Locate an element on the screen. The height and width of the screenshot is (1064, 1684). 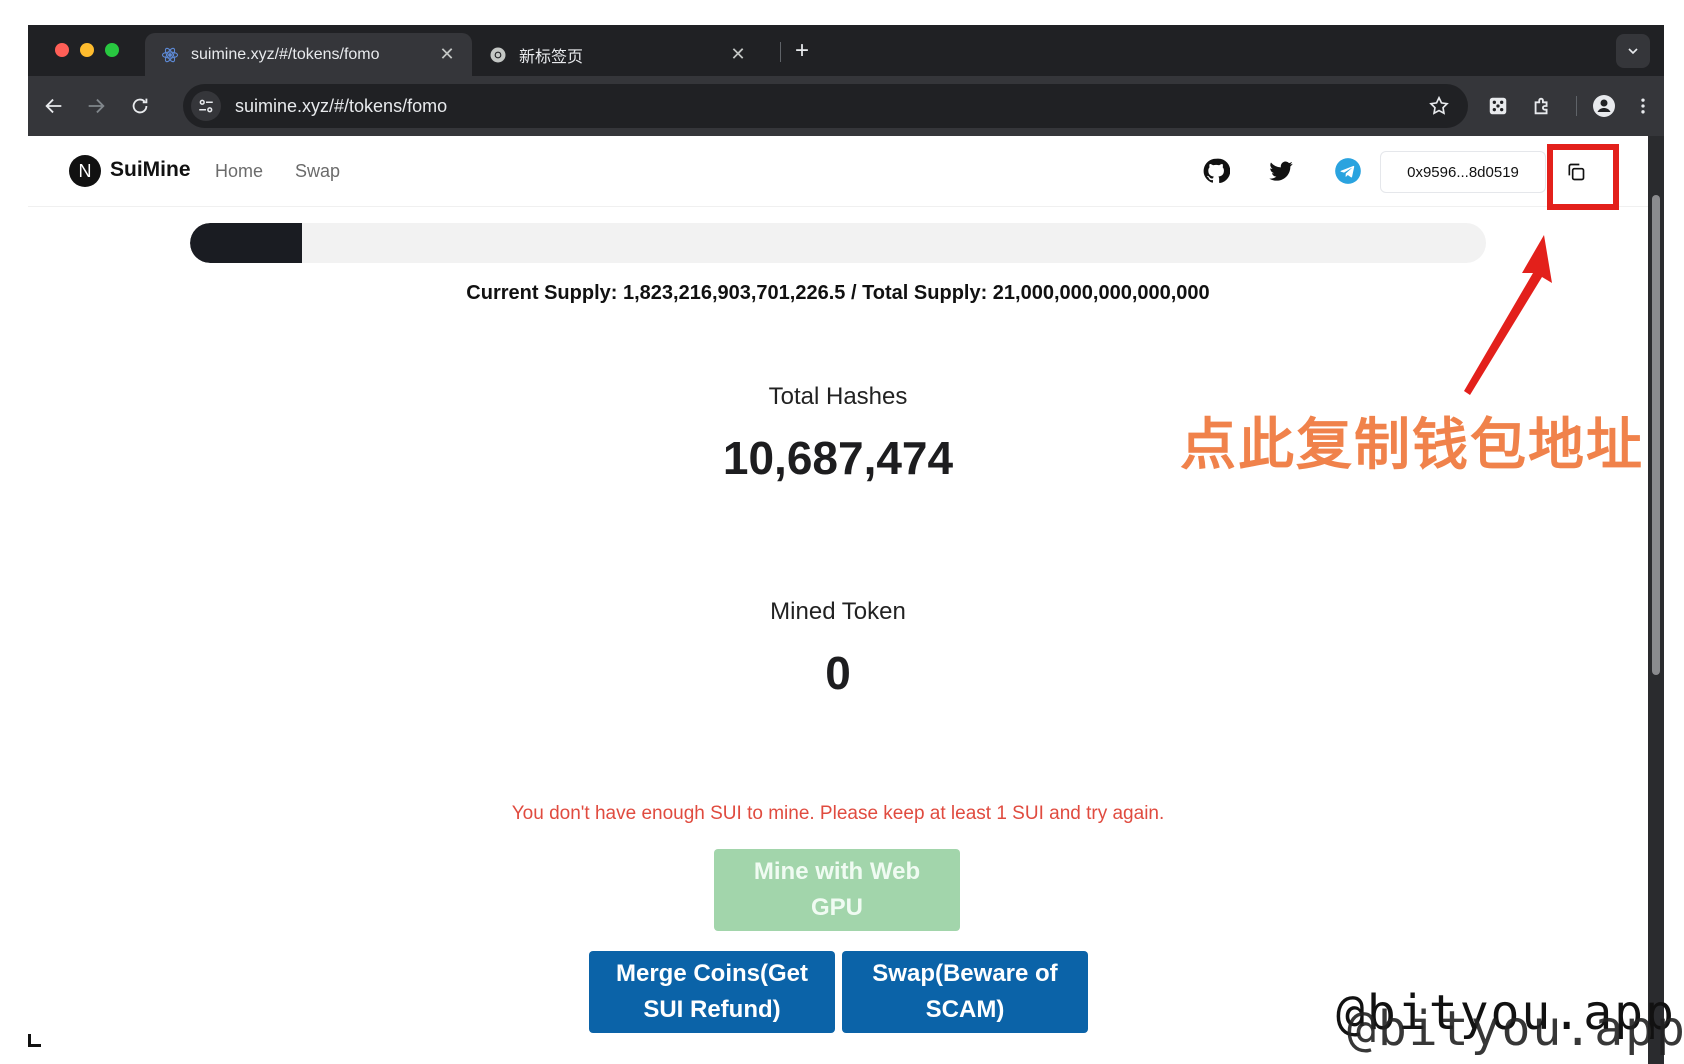
chevron-down-icon is located at coordinates (1633, 51).